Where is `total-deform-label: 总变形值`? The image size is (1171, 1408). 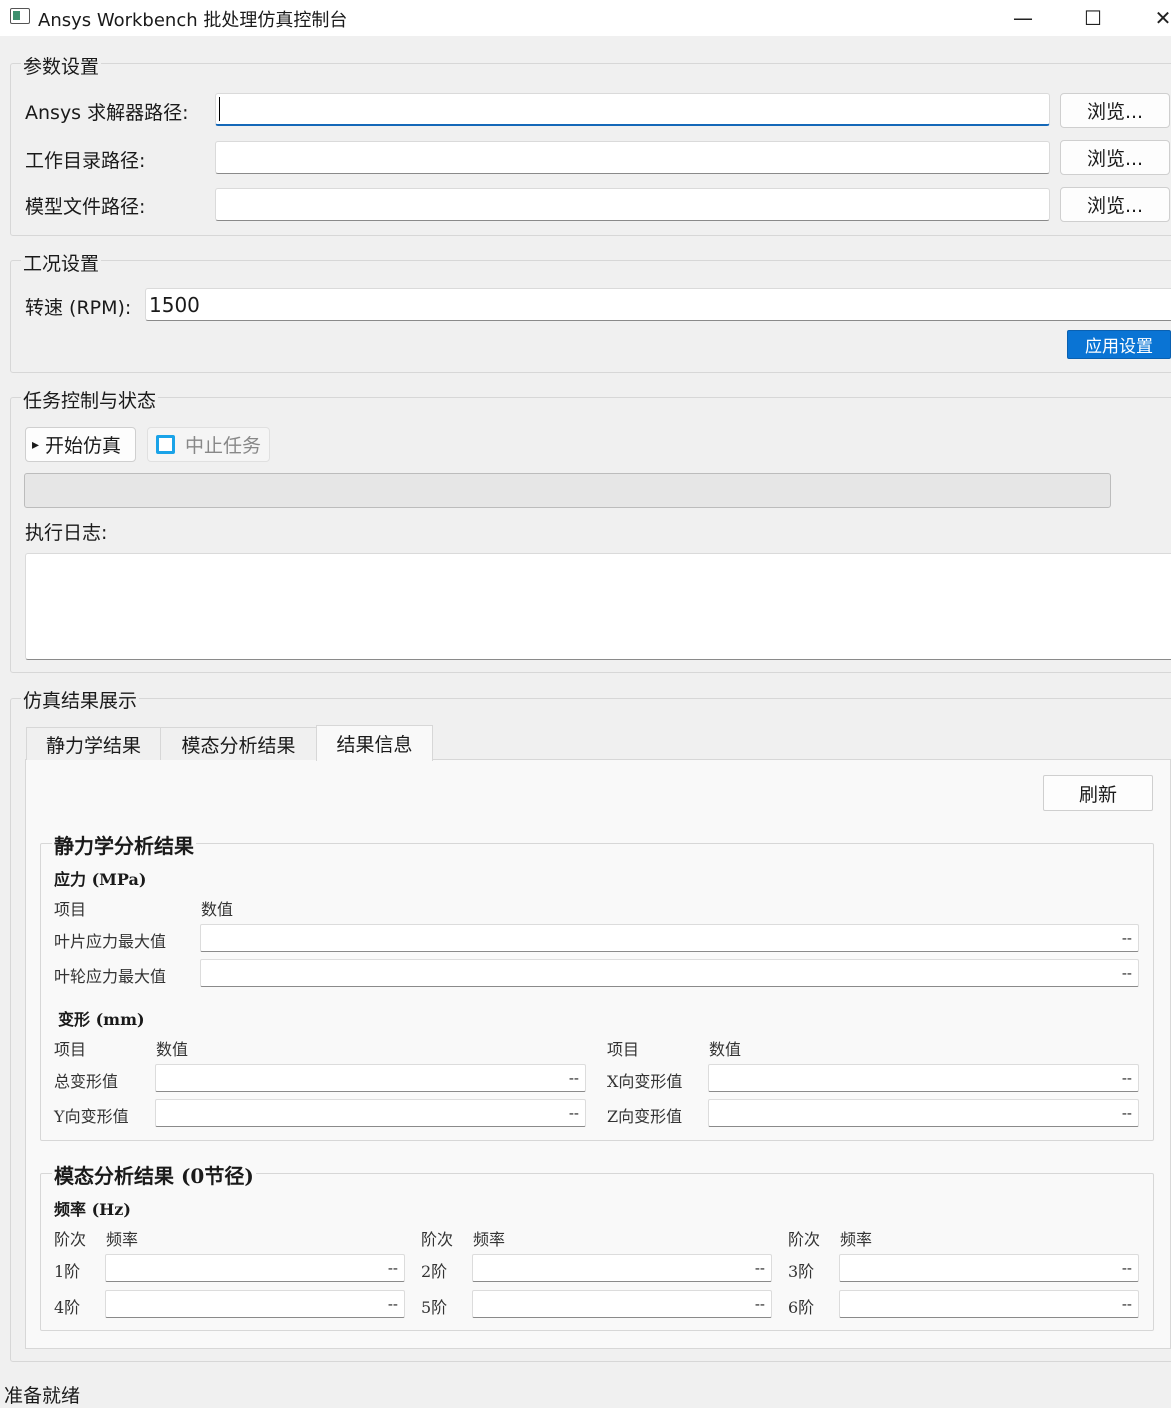
total-deform-label: 总变形值 is located at coordinates (86, 1081).